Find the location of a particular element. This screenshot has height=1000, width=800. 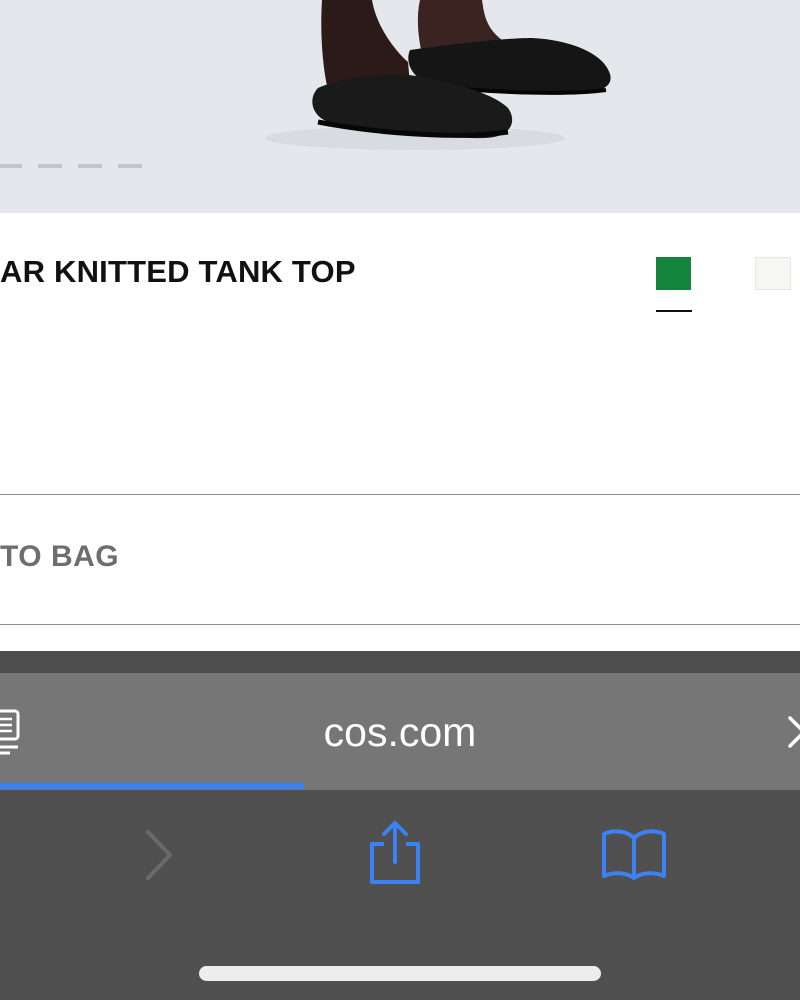

reader-mode-icon is located at coordinates (11, 732).